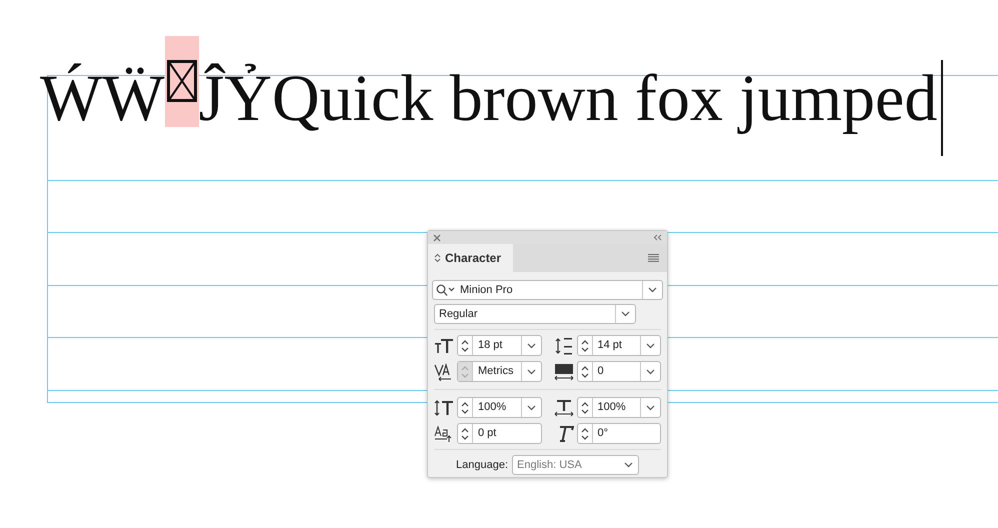  What do you see at coordinates (568, 96) in the screenshot?
I see `text-run: ĴỶQuick brown fox jumped` at bounding box center [568, 96].